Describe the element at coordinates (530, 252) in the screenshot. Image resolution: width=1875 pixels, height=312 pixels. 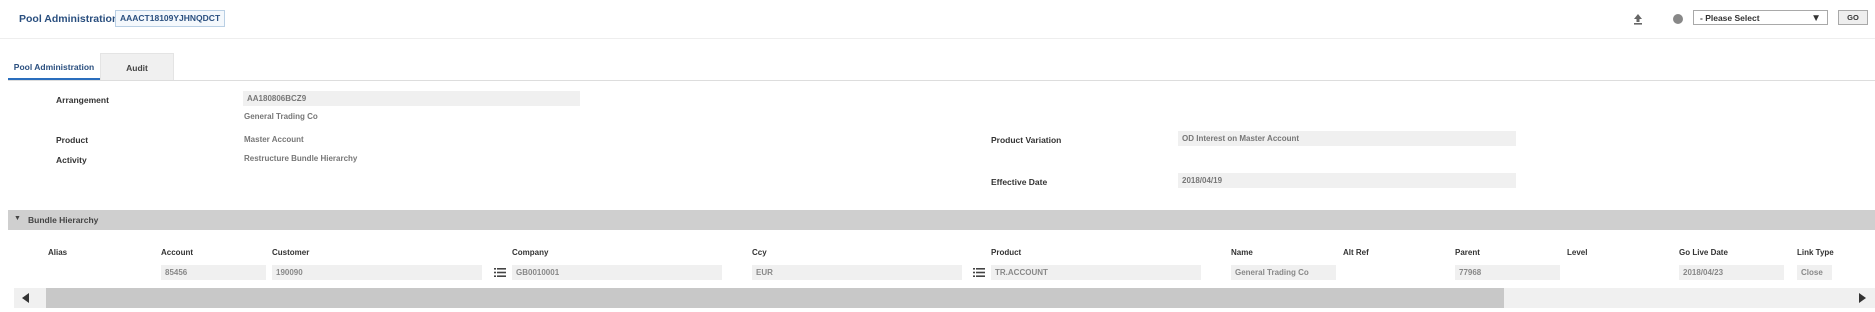
I see `column-header-company: Company` at that location.